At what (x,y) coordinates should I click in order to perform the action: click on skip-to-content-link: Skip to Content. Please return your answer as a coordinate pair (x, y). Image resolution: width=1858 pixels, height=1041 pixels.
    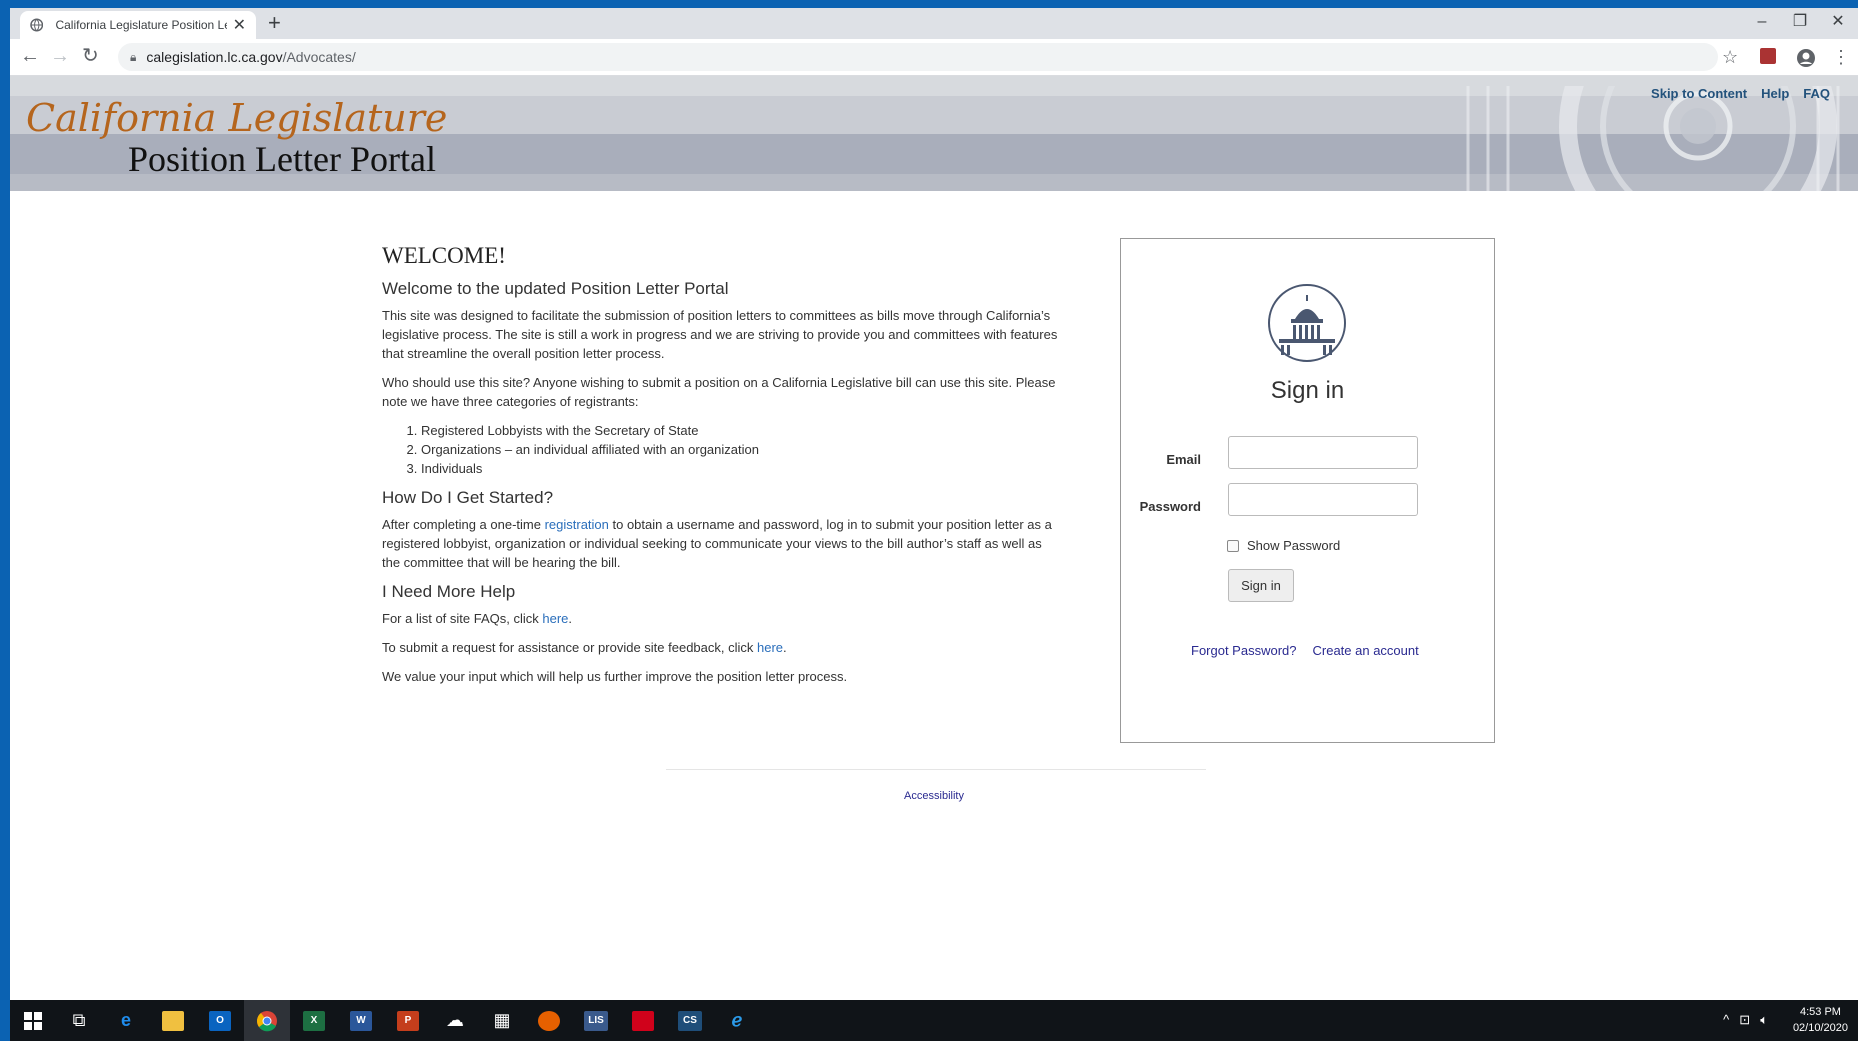
    Looking at the image, I should click on (1699, 93).